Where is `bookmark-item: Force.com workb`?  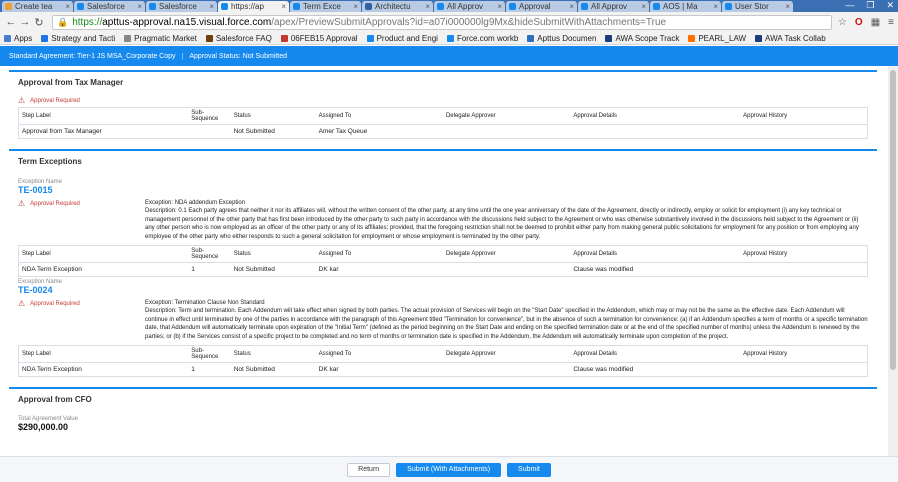
bookmark-item: Force.com workb is located at coordinates (482, 38).